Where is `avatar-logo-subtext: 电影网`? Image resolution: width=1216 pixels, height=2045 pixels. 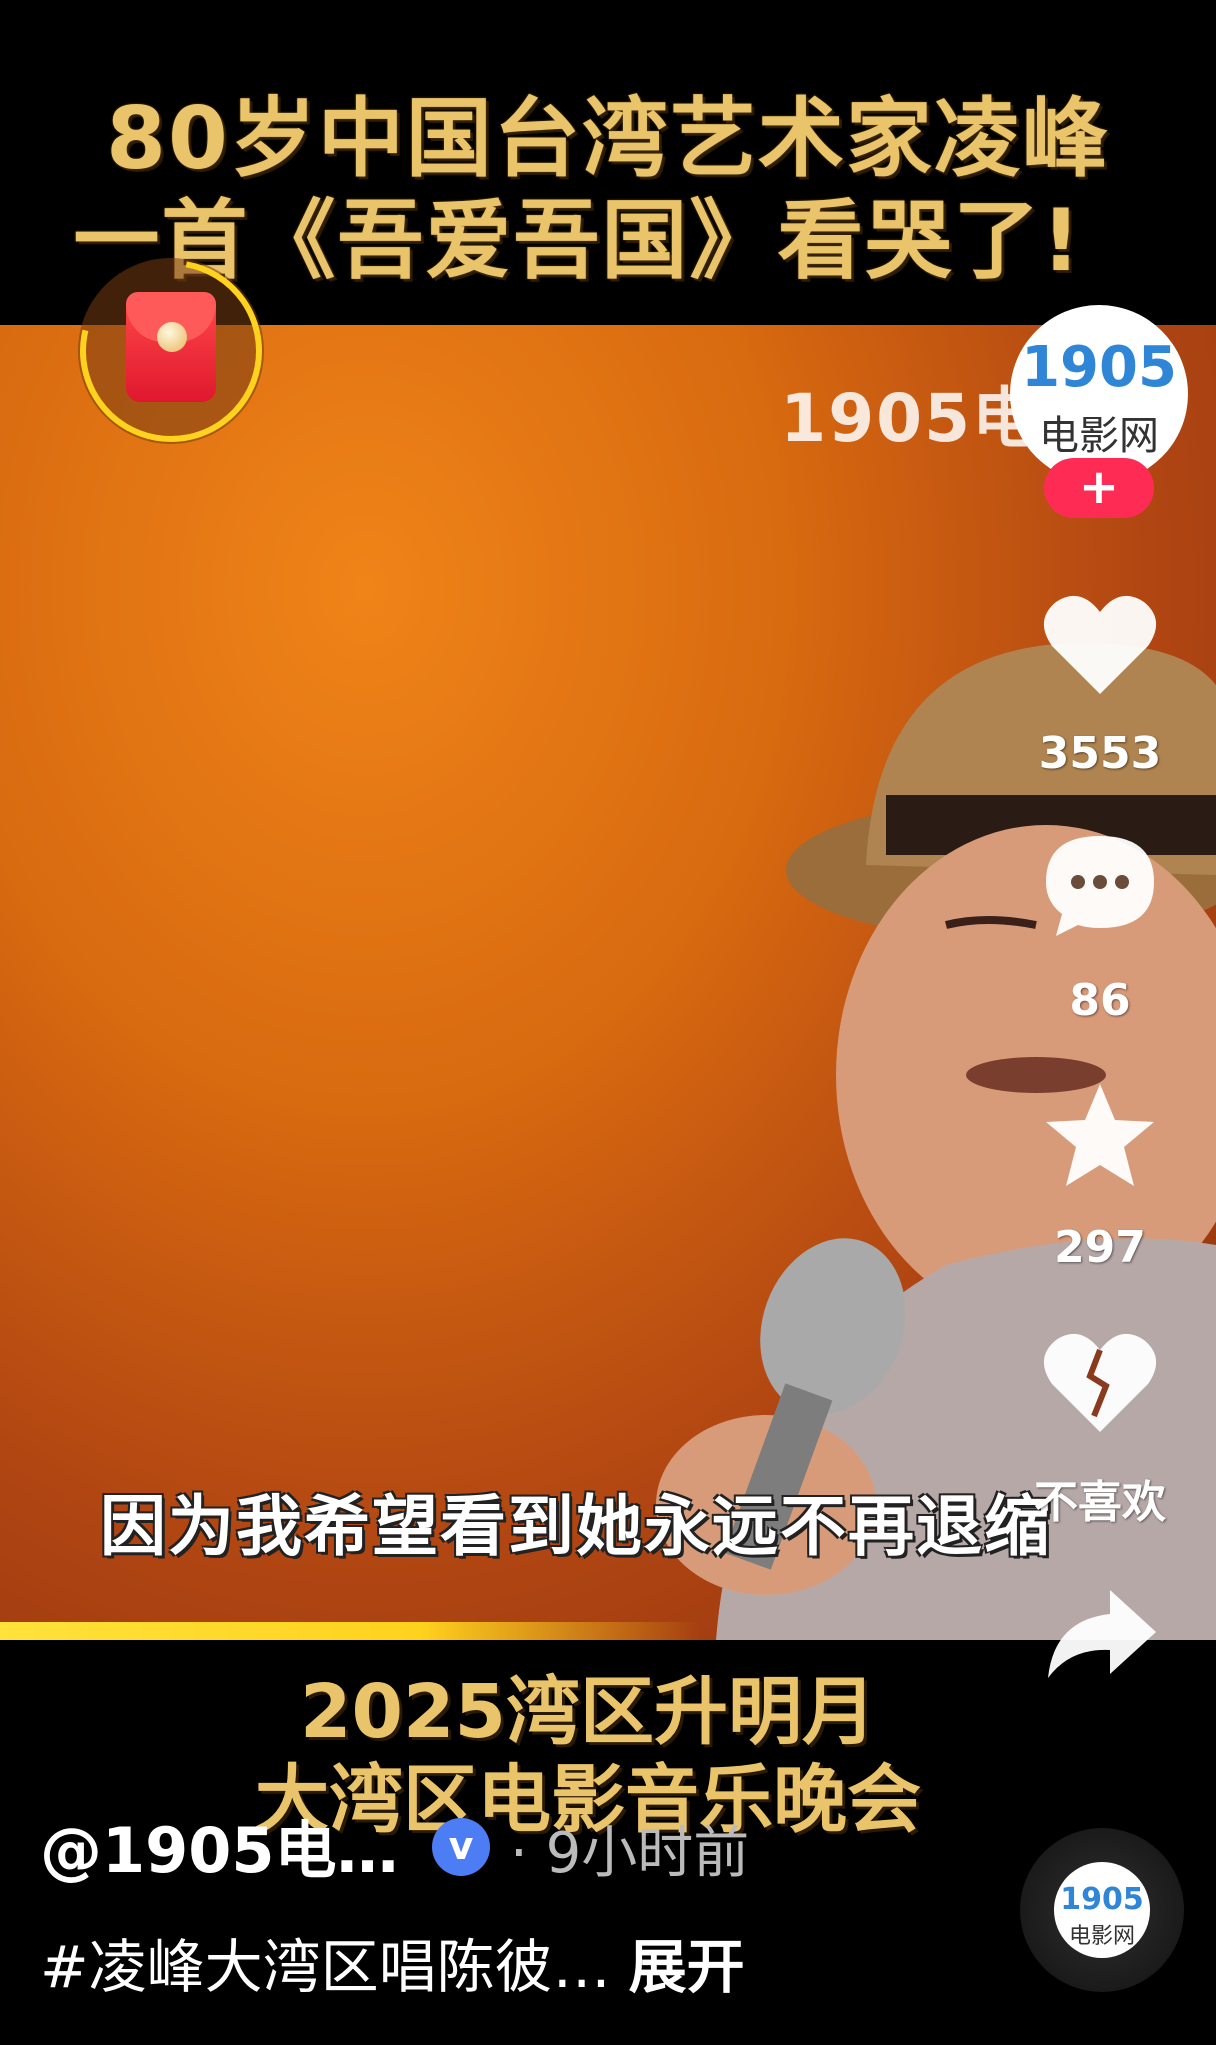
avatar-logo-subtext: 电影网 is located at coordinates (1099, 436).